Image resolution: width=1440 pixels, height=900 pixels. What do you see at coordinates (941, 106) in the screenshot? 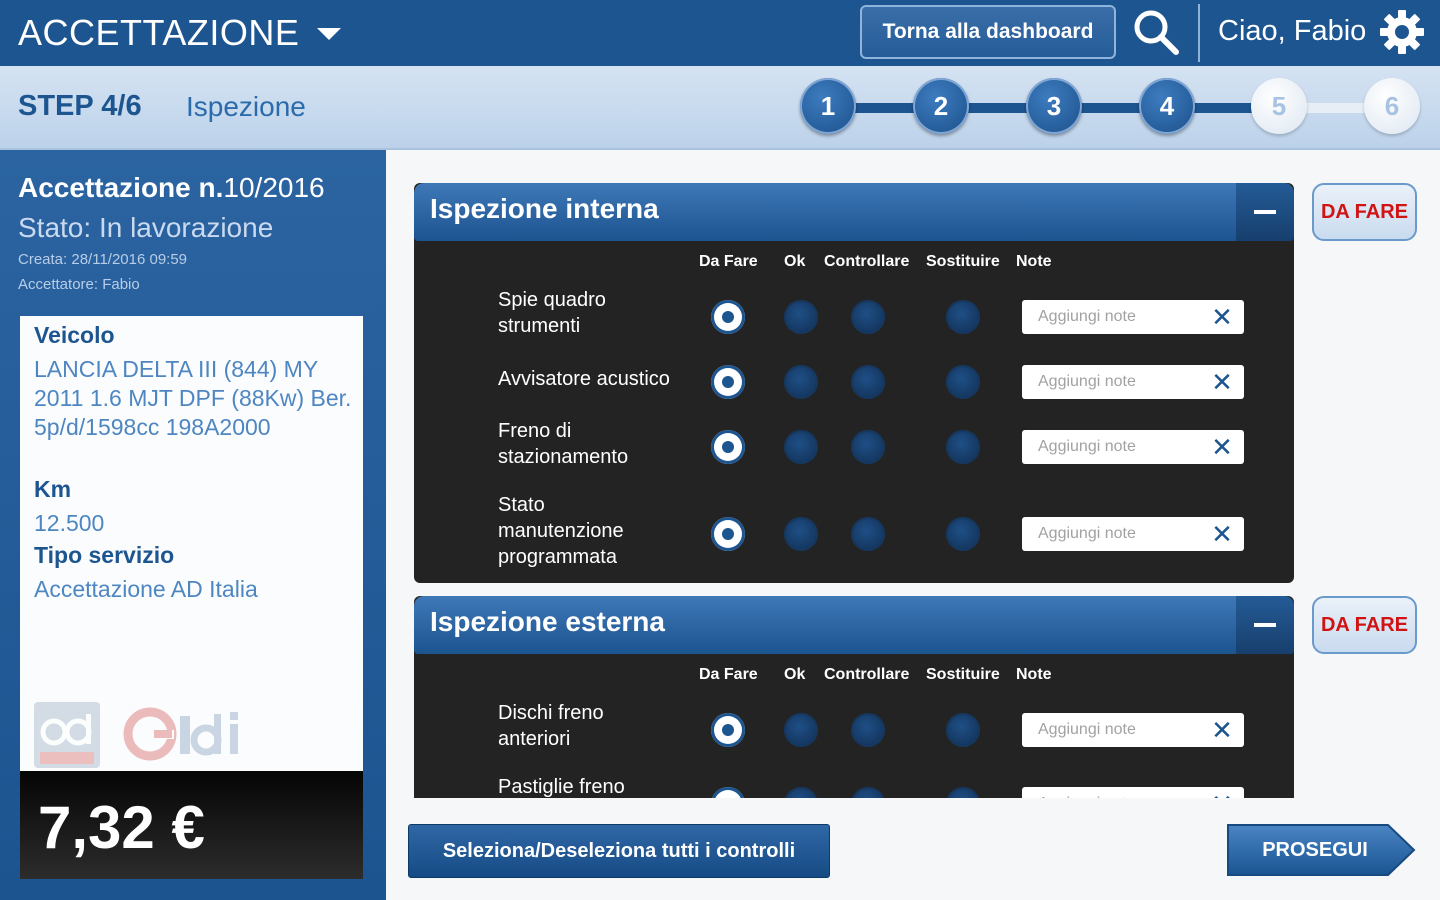
I see `step-2: 2` at bounding box center [941, 106].